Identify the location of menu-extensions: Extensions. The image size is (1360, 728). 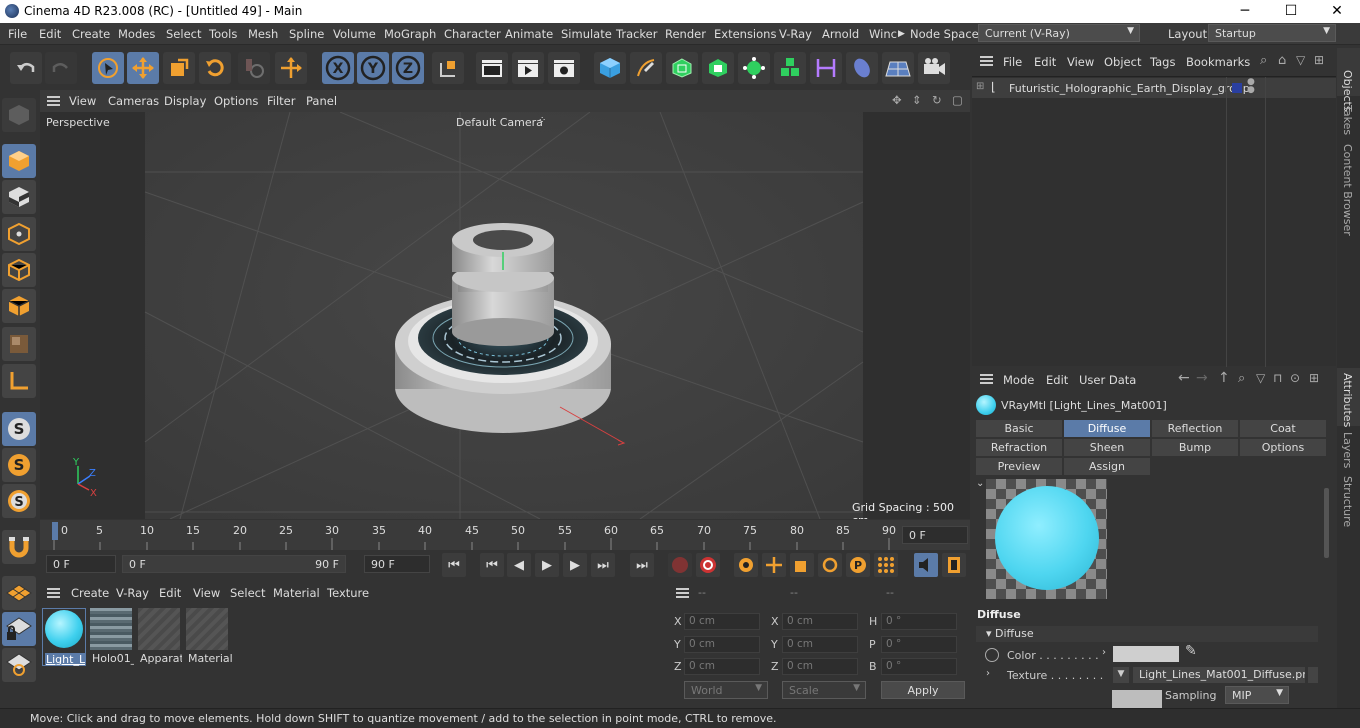
(745, 34).